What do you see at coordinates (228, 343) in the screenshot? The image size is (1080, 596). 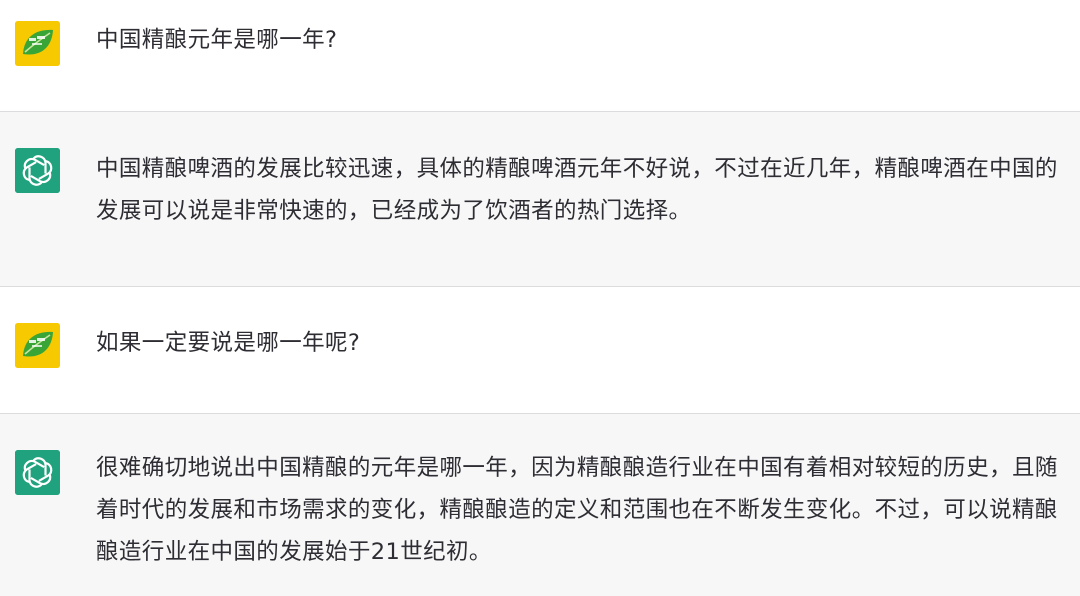 I see `message-paragraph: 如果一定要说是哪一年呢?` at bounding box center [228, 343].